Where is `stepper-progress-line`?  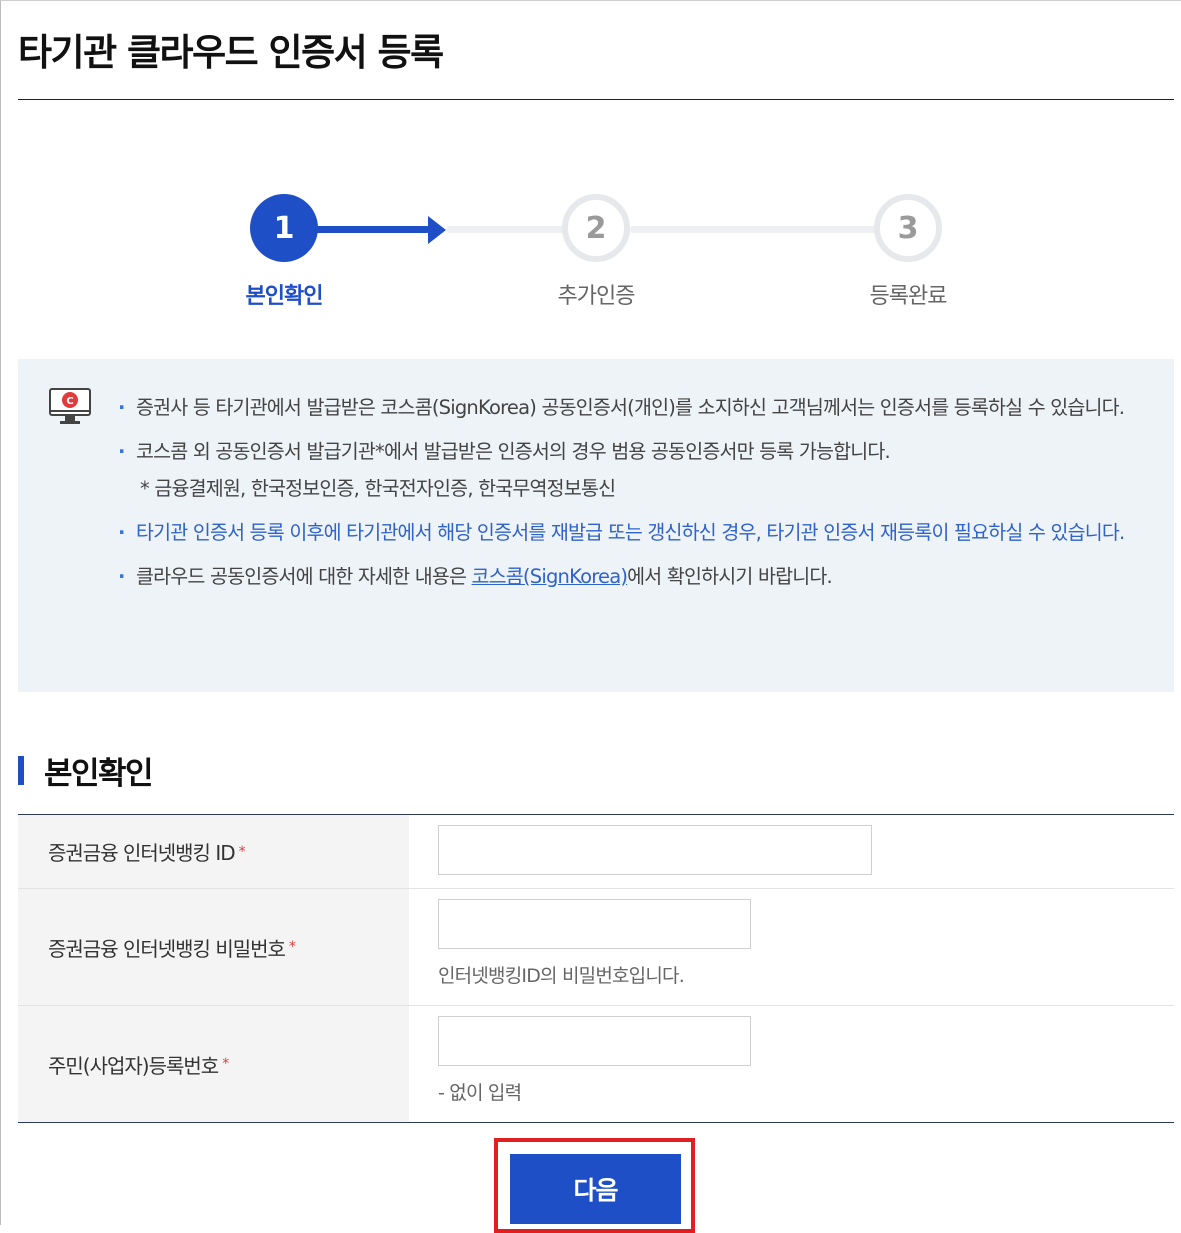 stepper-progress-line is located at coordinates (365, 229).